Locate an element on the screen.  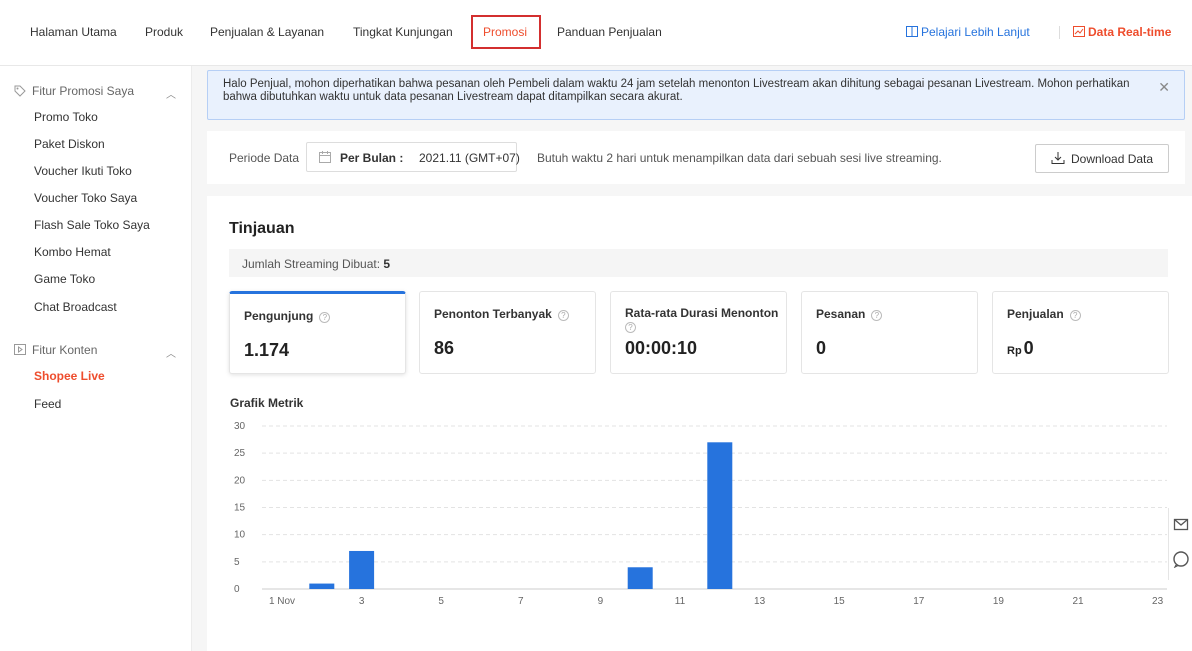
x-tick-label: 11 is located at coordinates (680, 601).